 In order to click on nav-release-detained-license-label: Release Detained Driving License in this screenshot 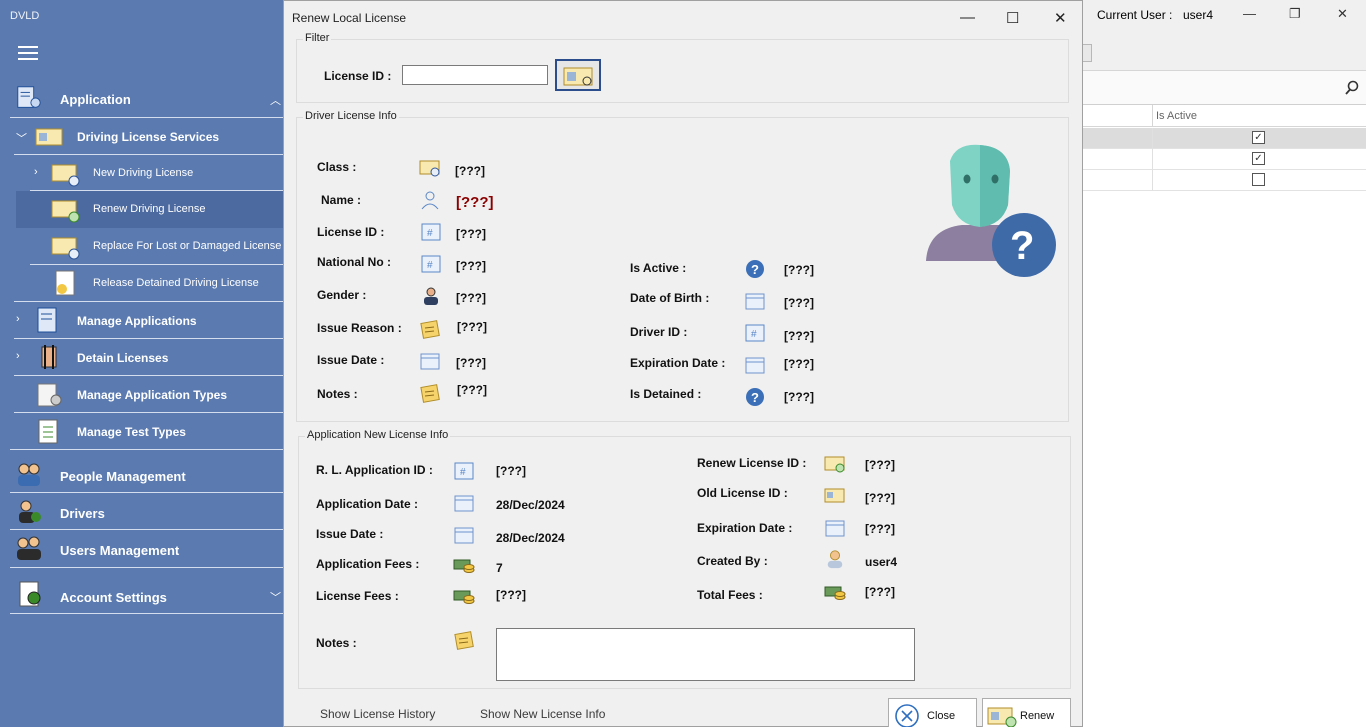, I will do `click(176, 283)`.